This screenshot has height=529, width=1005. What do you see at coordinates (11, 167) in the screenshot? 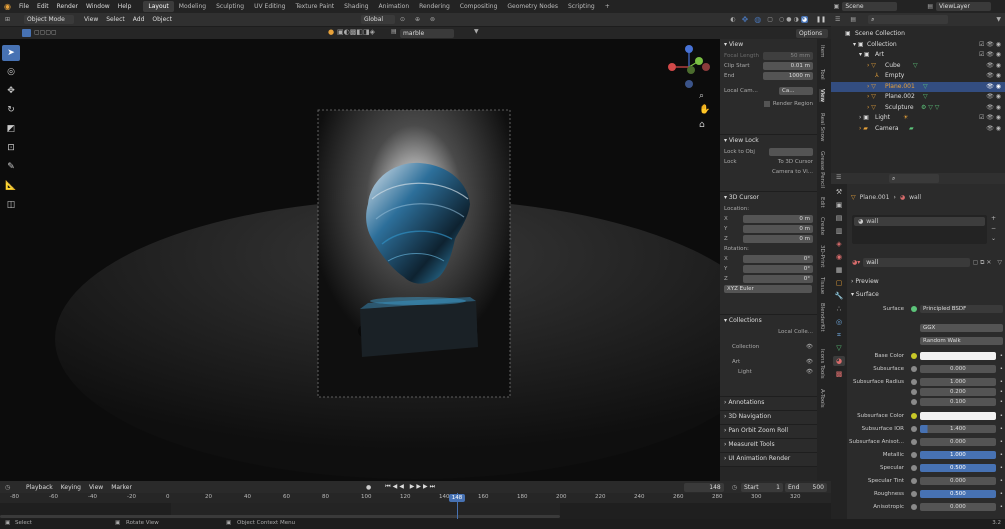
I see `annotate-tool-icon: ✎` at bounding box center [11, 167].